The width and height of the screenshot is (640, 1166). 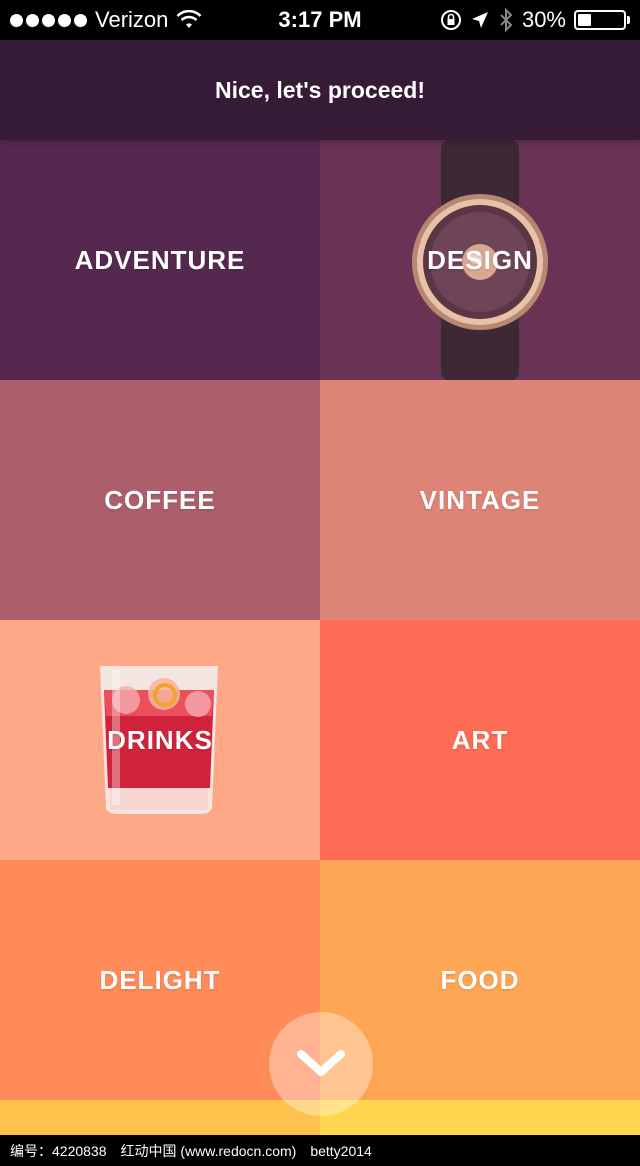 What do you see at coordinates (585, 20) in the screenshot?
I see `battery-fill` at bounding box center [585, 20].